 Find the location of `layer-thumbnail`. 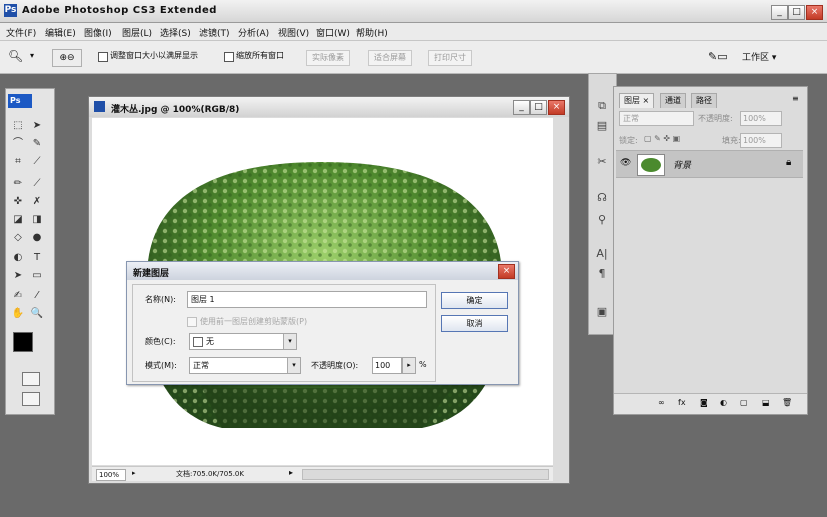

layer-thumbnail is located at coordinates (651, 165).